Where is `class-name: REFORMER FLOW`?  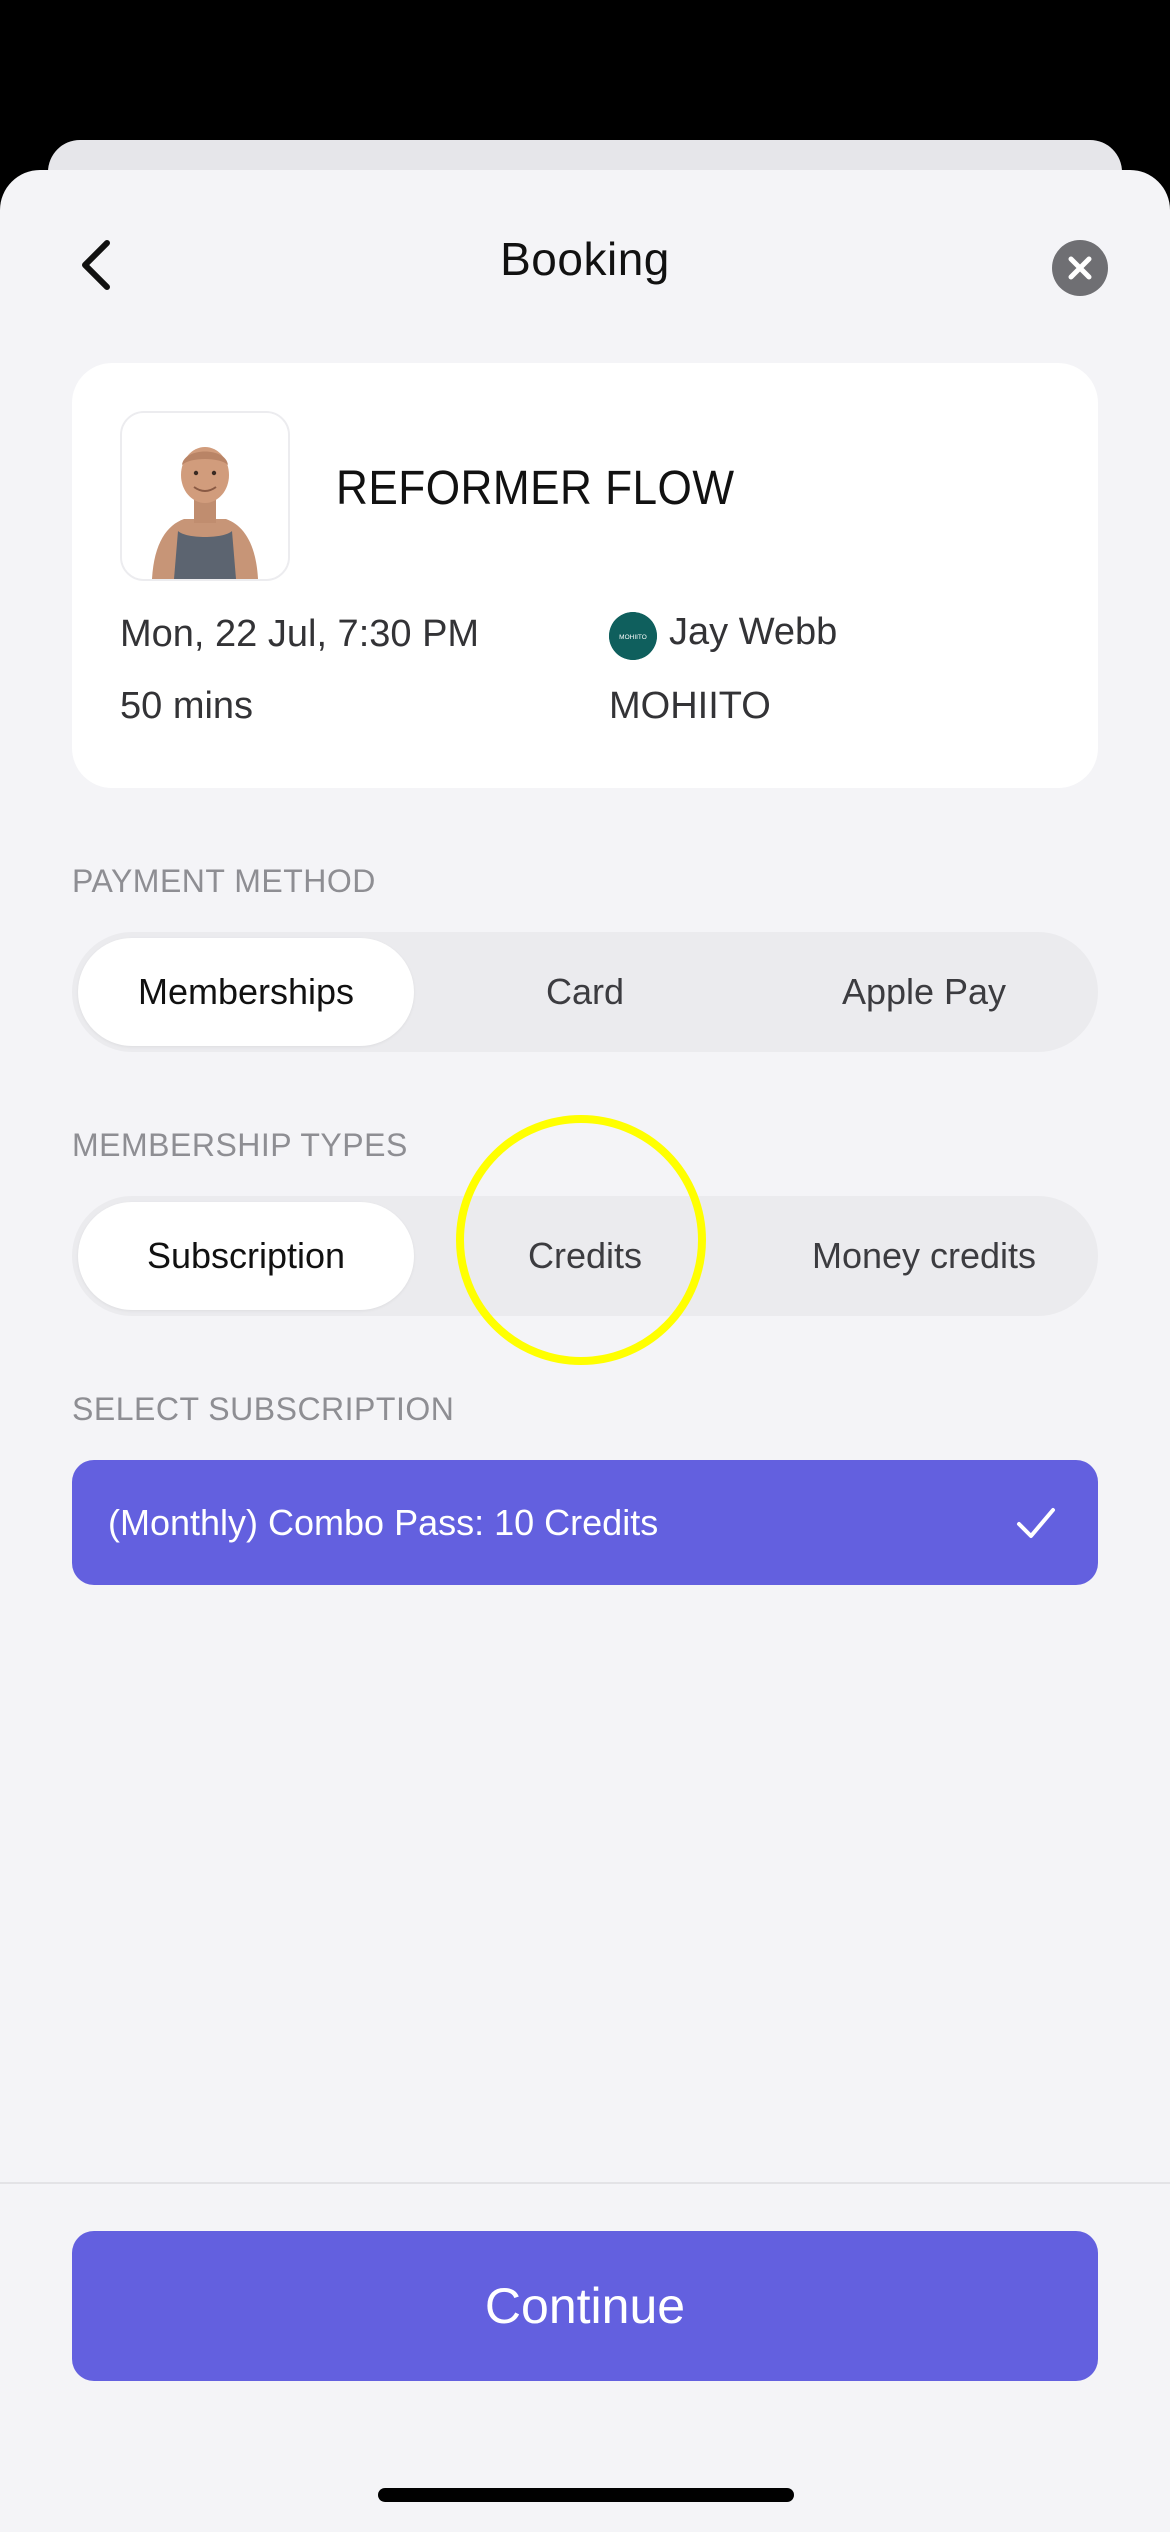 class-name: REFORMER FLOW is located at coordinates (535, 488).